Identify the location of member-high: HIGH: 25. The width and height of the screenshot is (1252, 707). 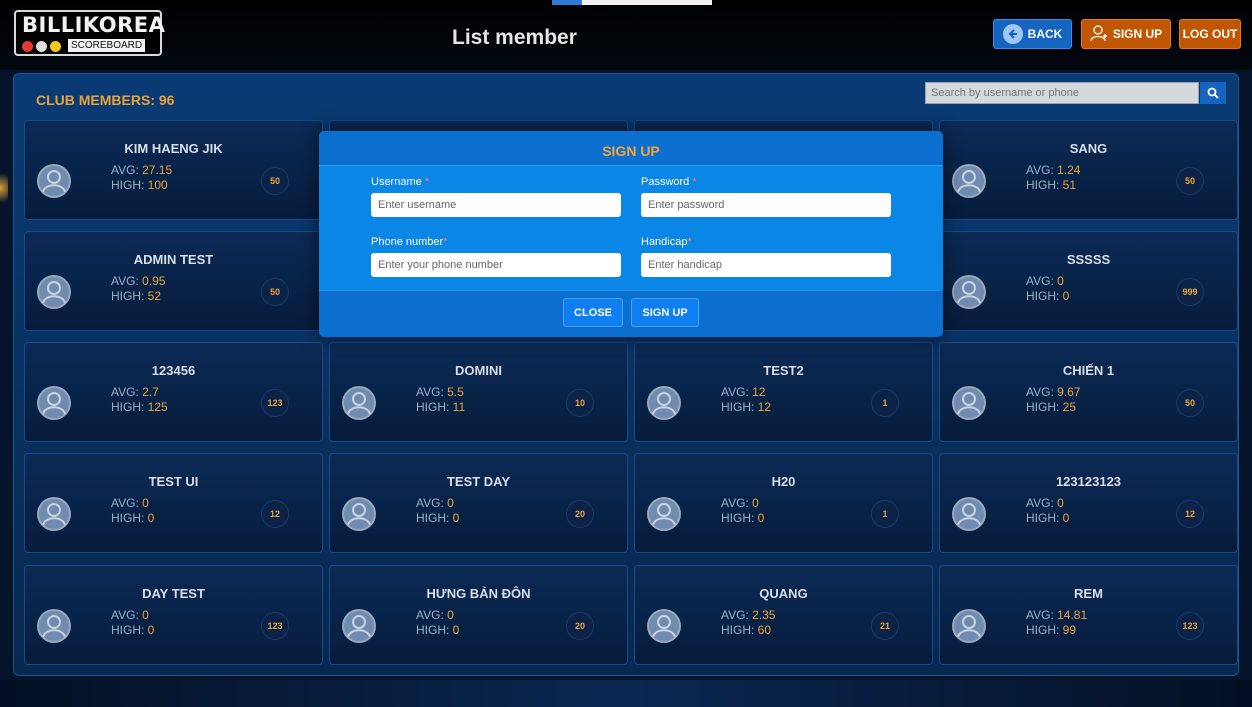
(1051, 407).